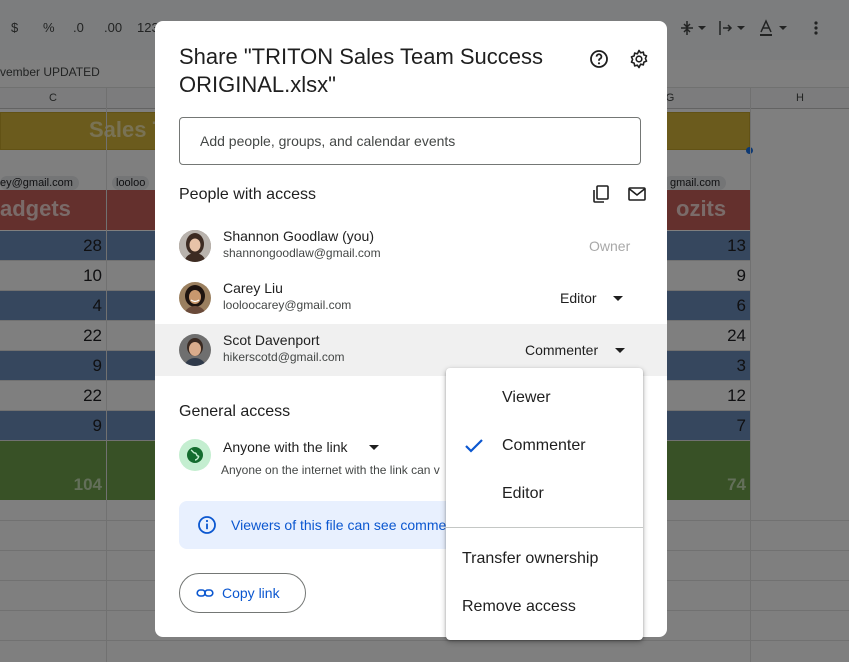  I want to click on person-email: shannongoodlaw@gmail.com, so click(302, 253).